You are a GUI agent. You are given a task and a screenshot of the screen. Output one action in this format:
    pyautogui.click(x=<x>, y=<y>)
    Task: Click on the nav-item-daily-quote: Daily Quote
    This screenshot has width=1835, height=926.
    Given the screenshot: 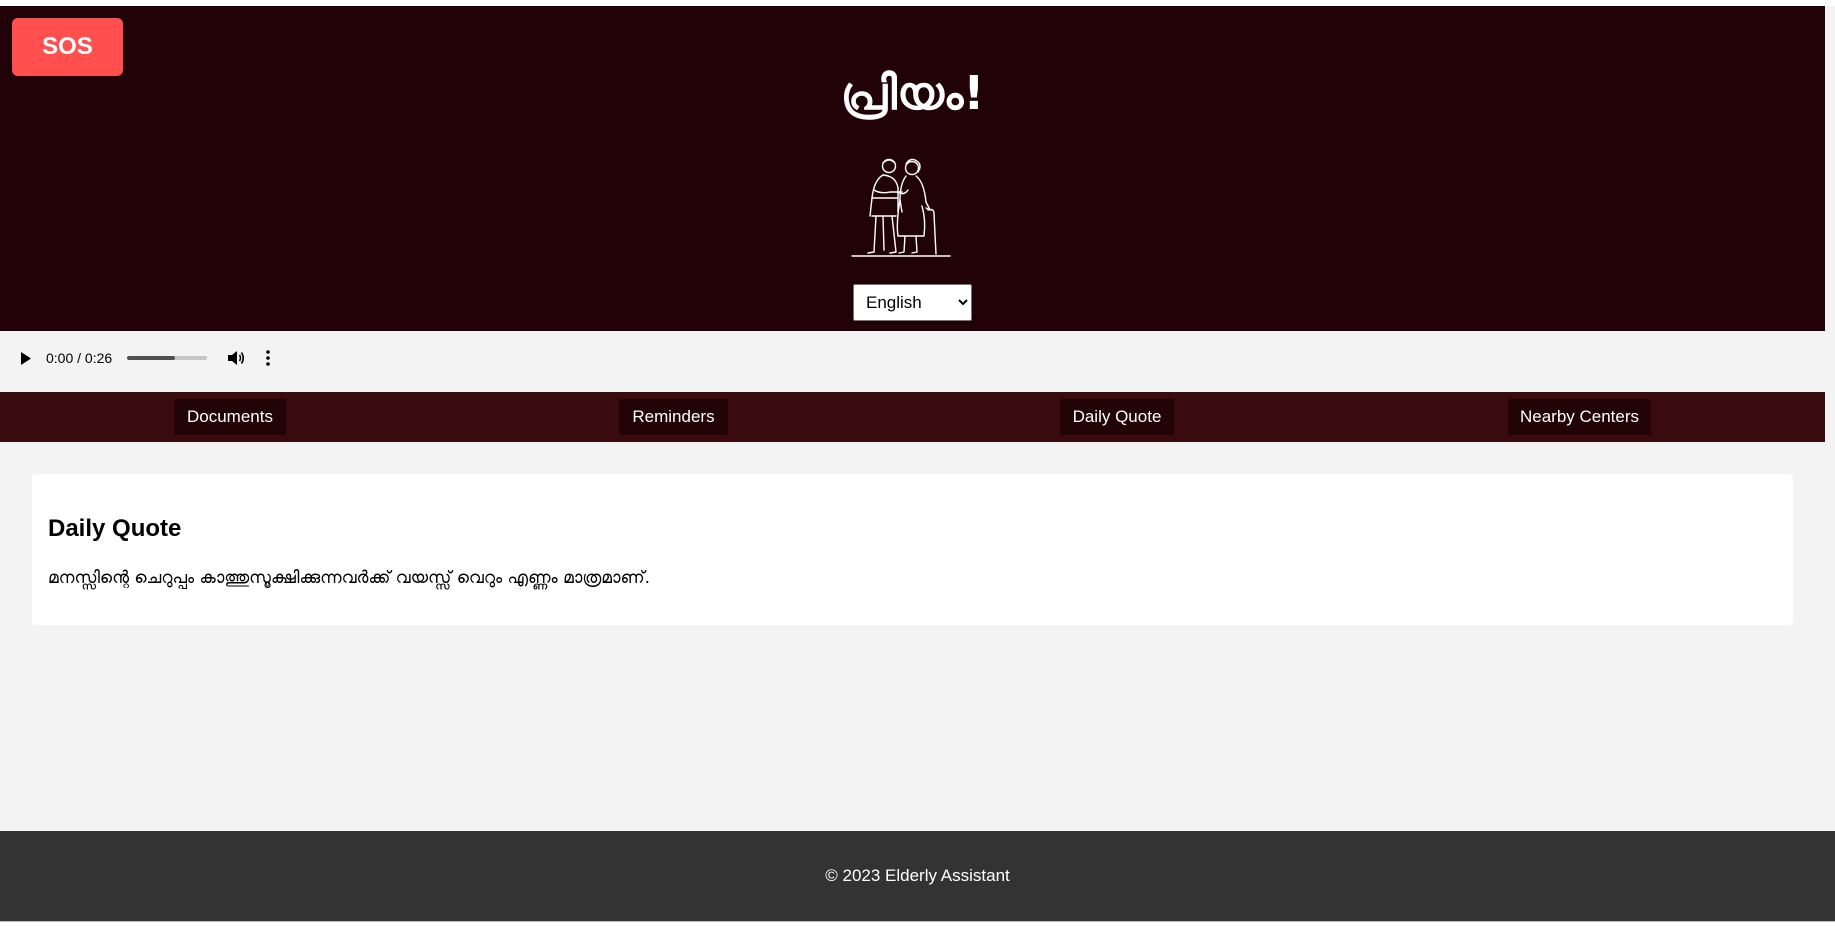 What is the action you would take?
    pyautogui.click(x=1117, y=417)
    